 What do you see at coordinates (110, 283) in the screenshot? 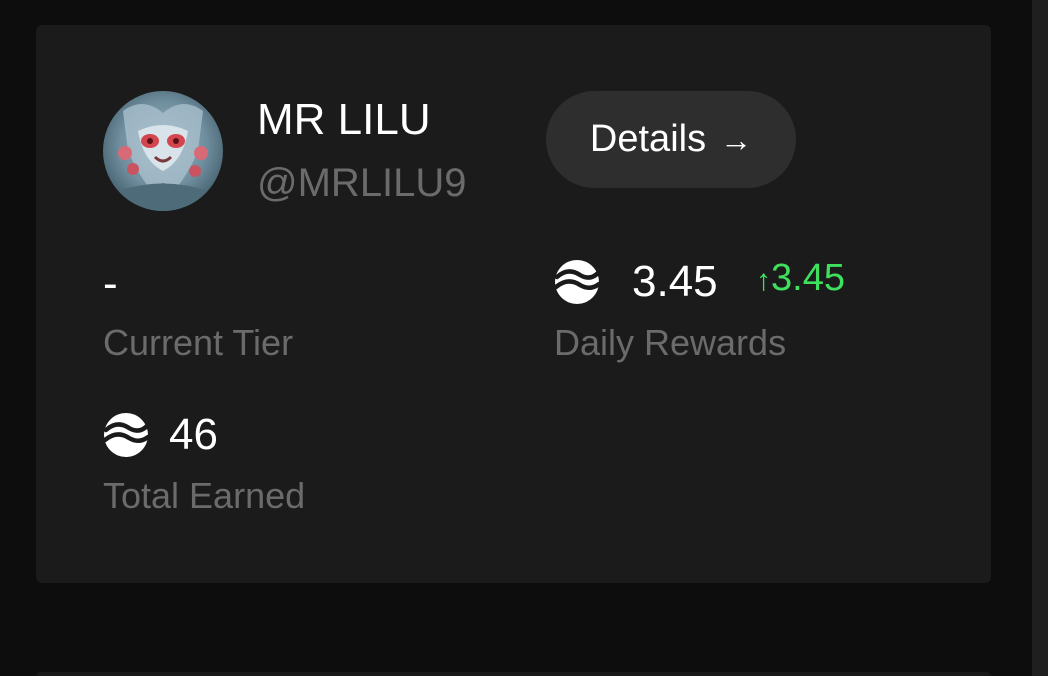
I see `current-tier-value: -` at bounding box center [110, 283].